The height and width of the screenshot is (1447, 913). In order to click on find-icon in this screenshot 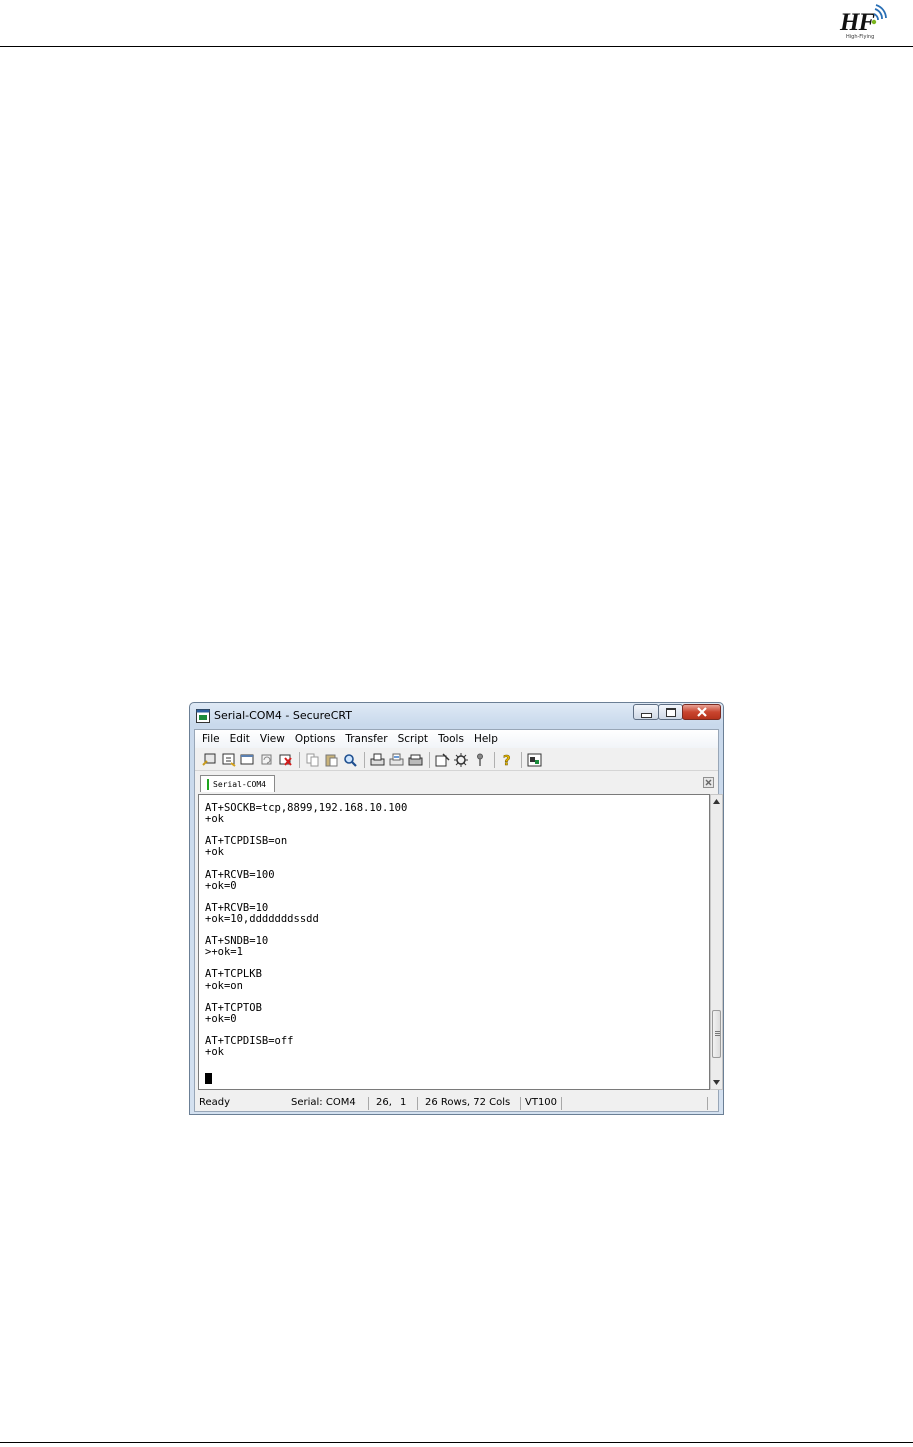, I will do `click(350, 760)`.